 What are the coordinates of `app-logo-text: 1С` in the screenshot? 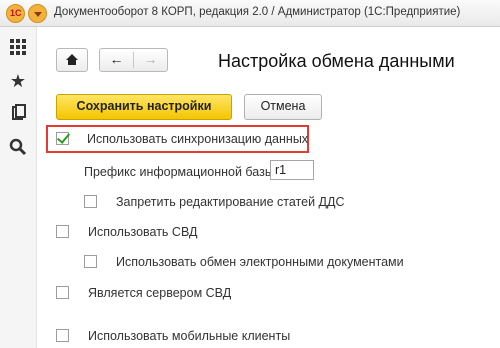 It's located at (16, 13).